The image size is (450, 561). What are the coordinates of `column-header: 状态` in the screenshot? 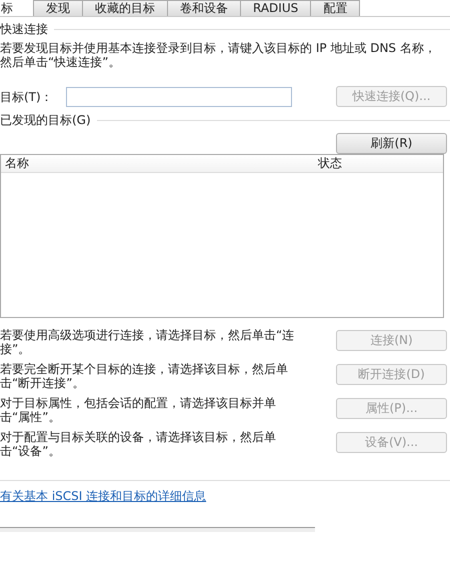 It's located at (330, 163).